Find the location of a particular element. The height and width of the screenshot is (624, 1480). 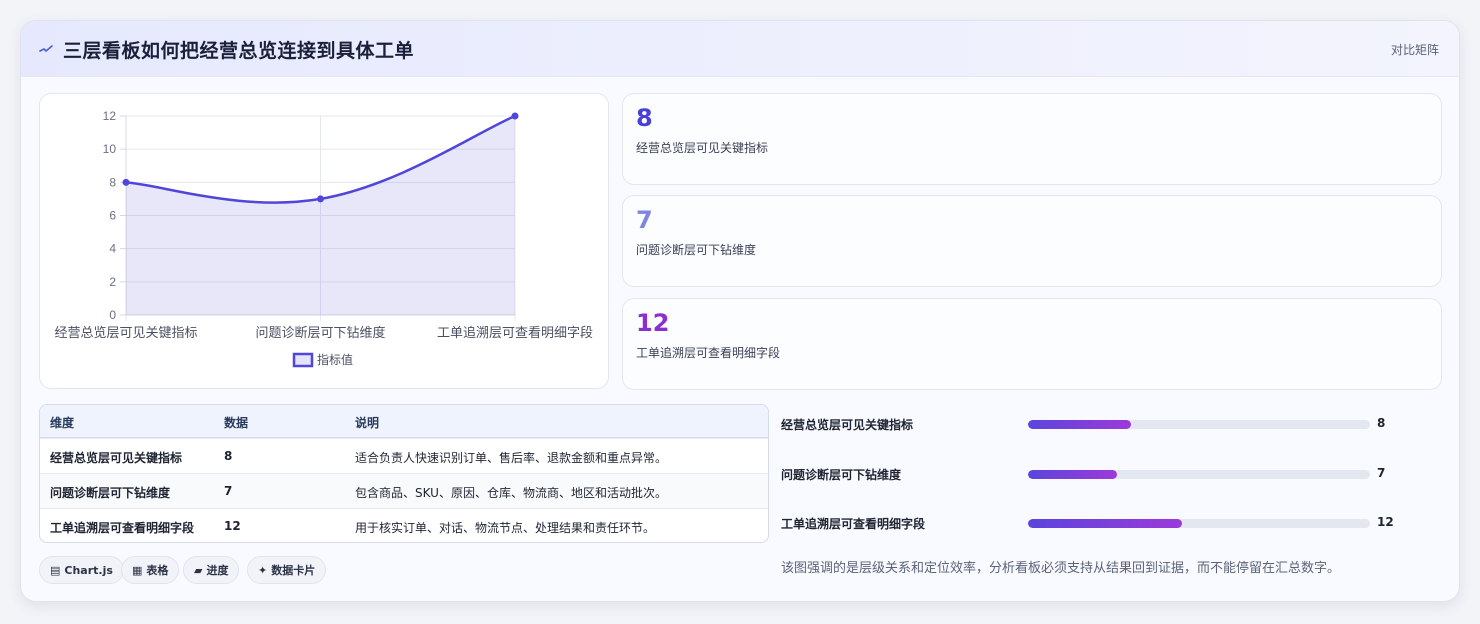

tag-label: 数据卡片 is located at coordinates (293, 570).